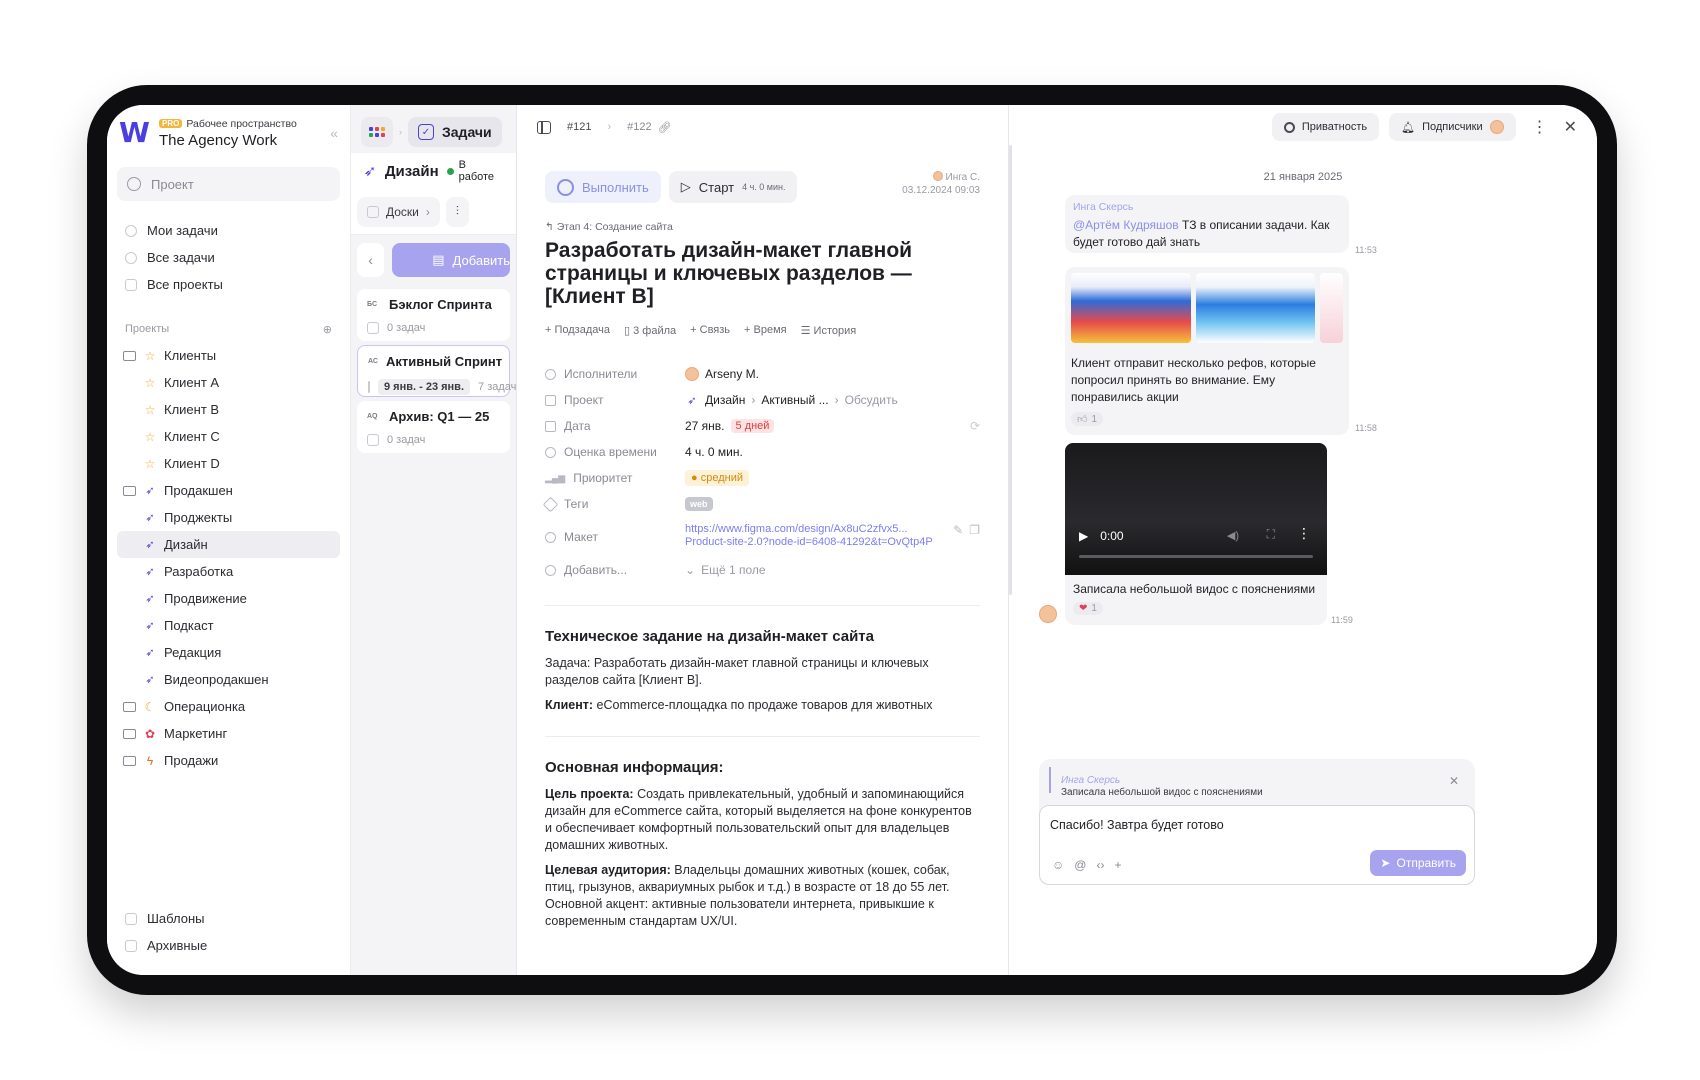 The height and width of the screenshot is (1080, 1700). I want to click on sidebar-toggle-icon, so click(544, 127).